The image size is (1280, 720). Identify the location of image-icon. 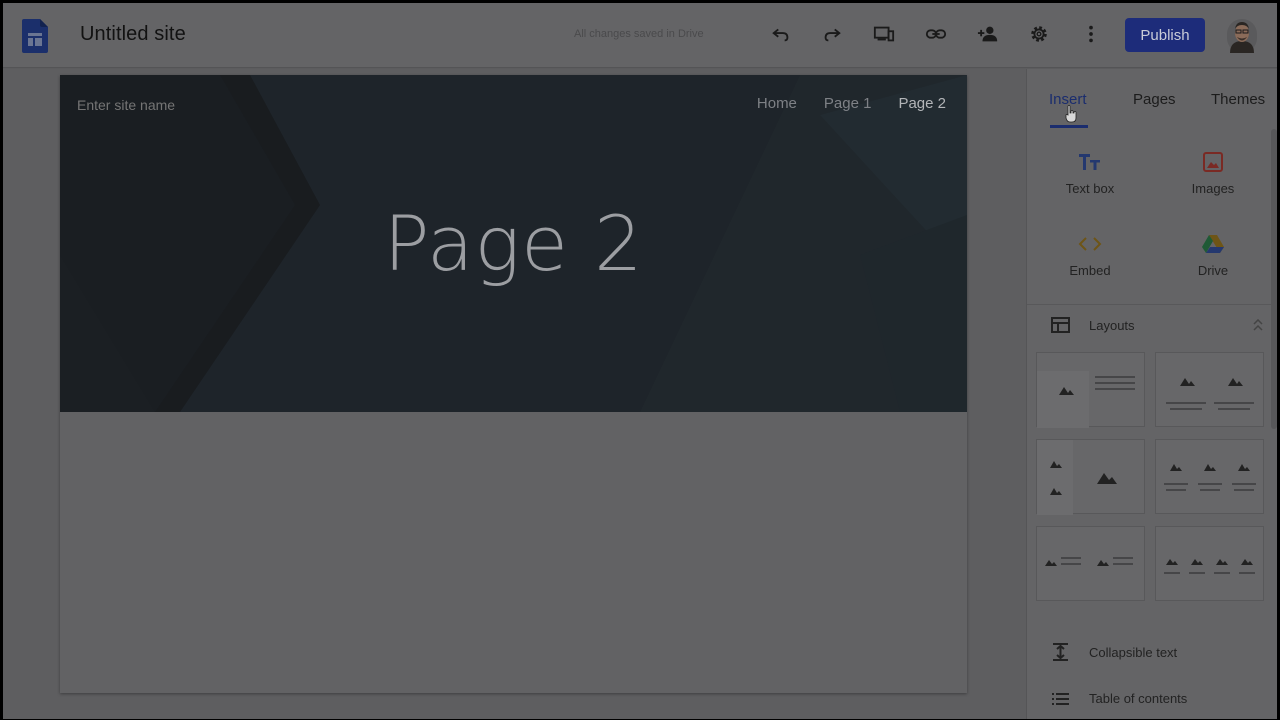
(1213, 162).